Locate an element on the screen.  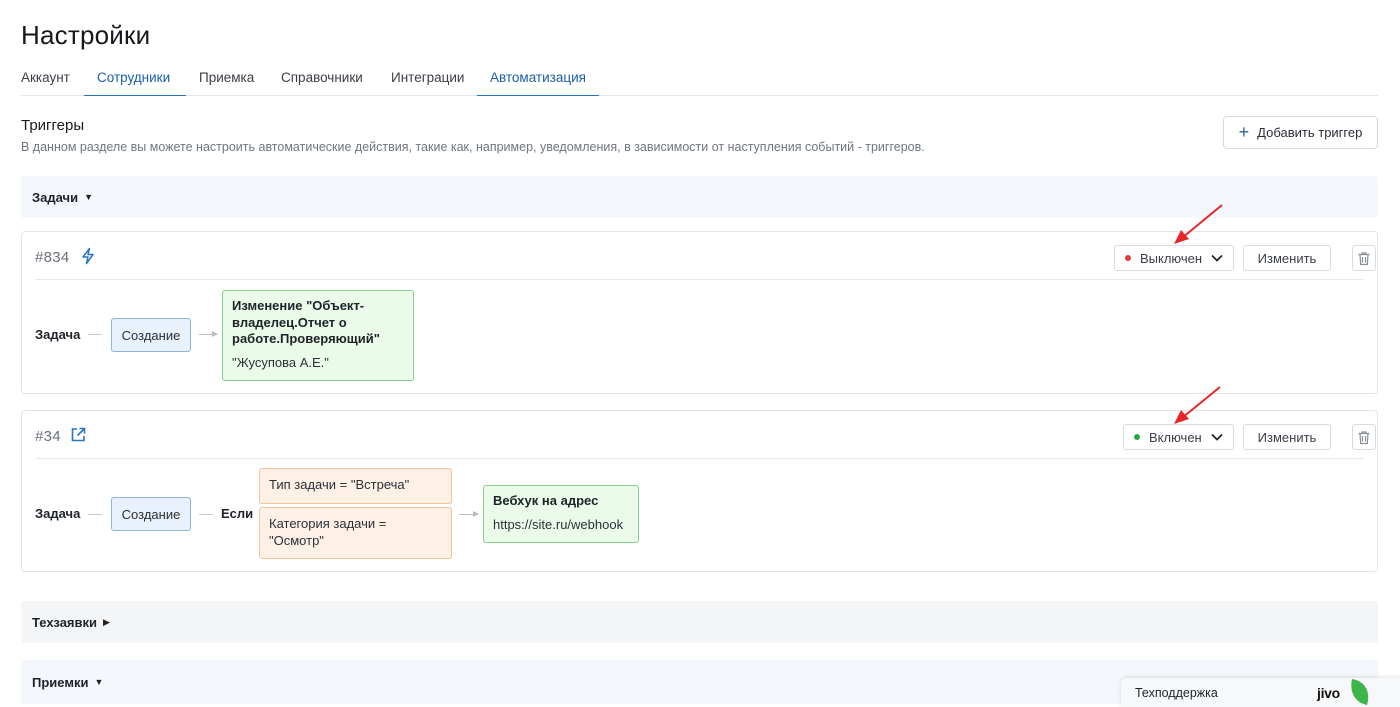
trigger-card-header: #34 Включен Изменить is located at coordinates (705, 435).